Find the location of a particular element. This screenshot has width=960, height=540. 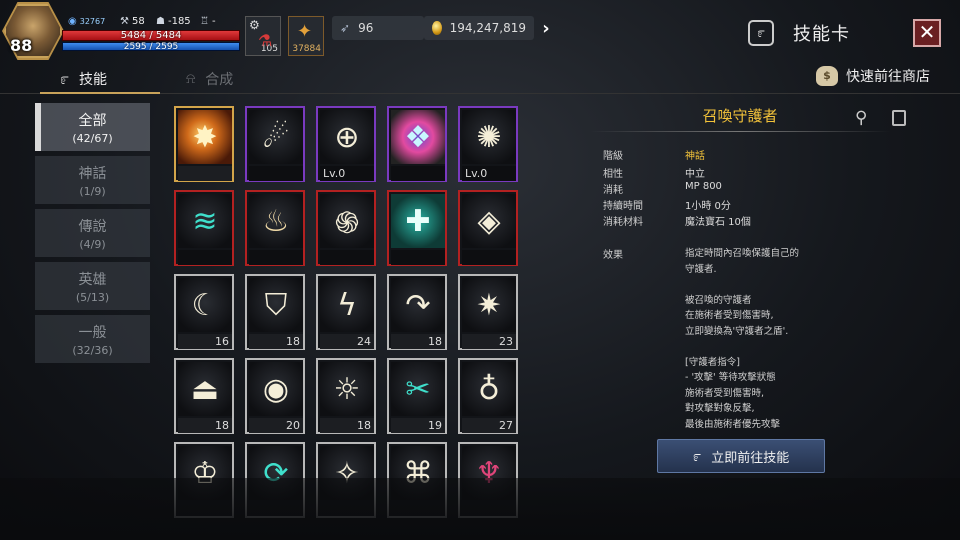

magnifier-icon: ⚲ is located at coordinates (861, 118).